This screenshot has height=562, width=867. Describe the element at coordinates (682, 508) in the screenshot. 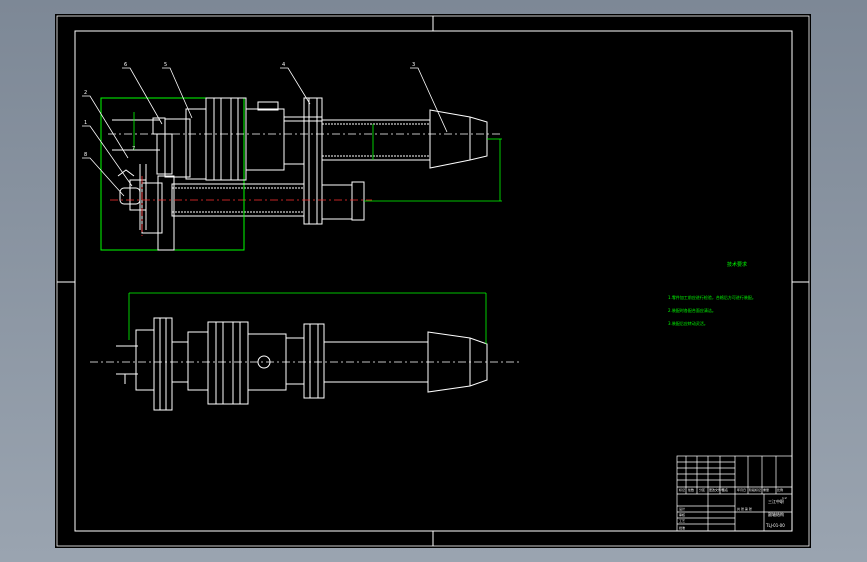

I see `designer-label: 设计` at that location.